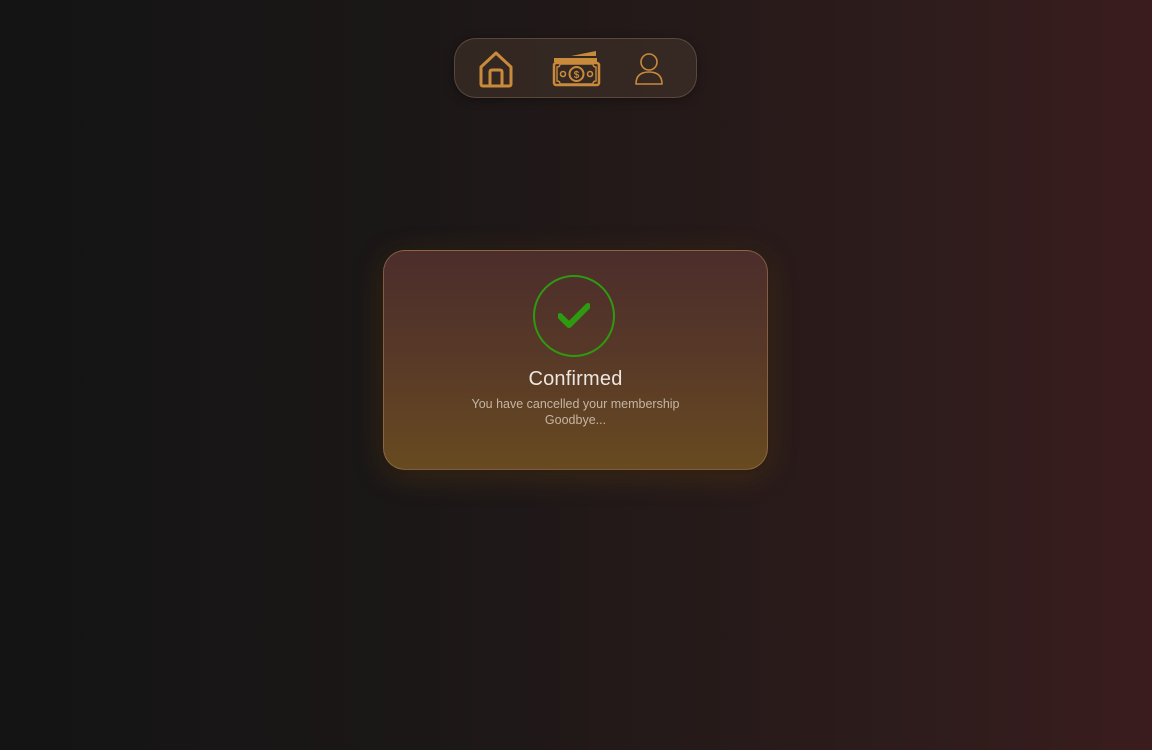 The height and width of the screenshot is (750, 1152). I want to click on home-icon, so click(496, 69).